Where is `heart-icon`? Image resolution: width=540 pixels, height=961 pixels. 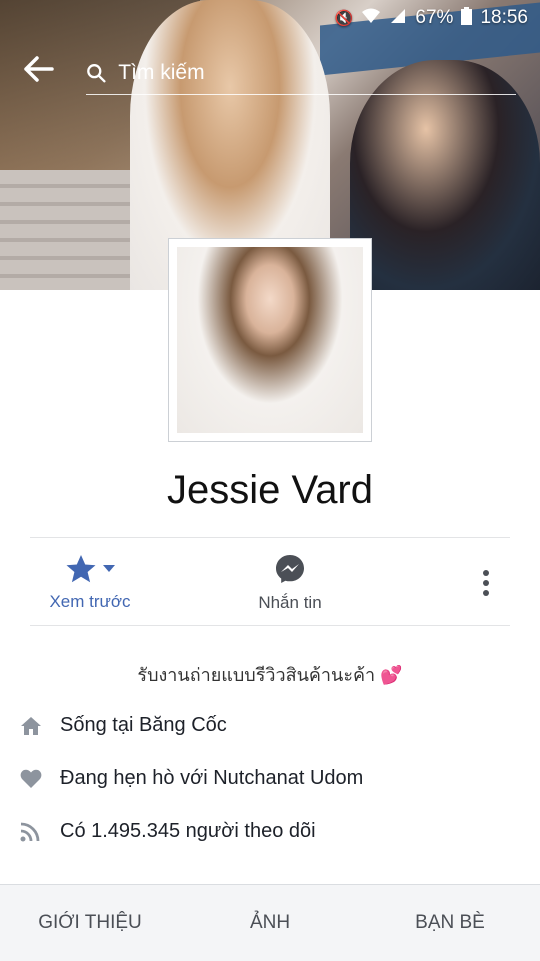 heart-icon is located at coordinates (40, 779).